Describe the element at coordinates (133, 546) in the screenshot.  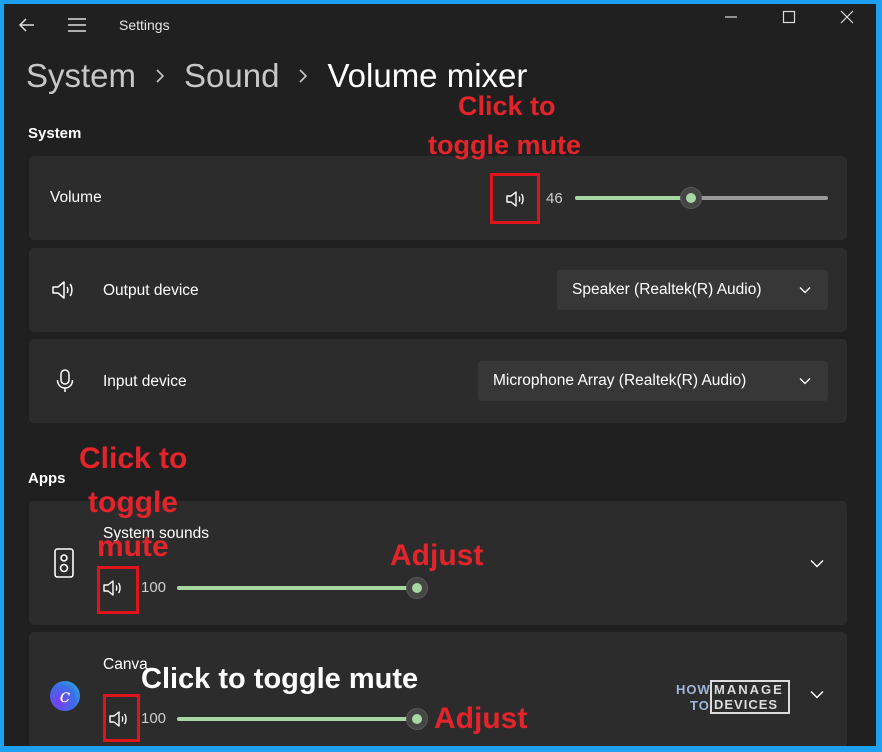
I see `annotation-sys-sounds-line3: mute` at that location.